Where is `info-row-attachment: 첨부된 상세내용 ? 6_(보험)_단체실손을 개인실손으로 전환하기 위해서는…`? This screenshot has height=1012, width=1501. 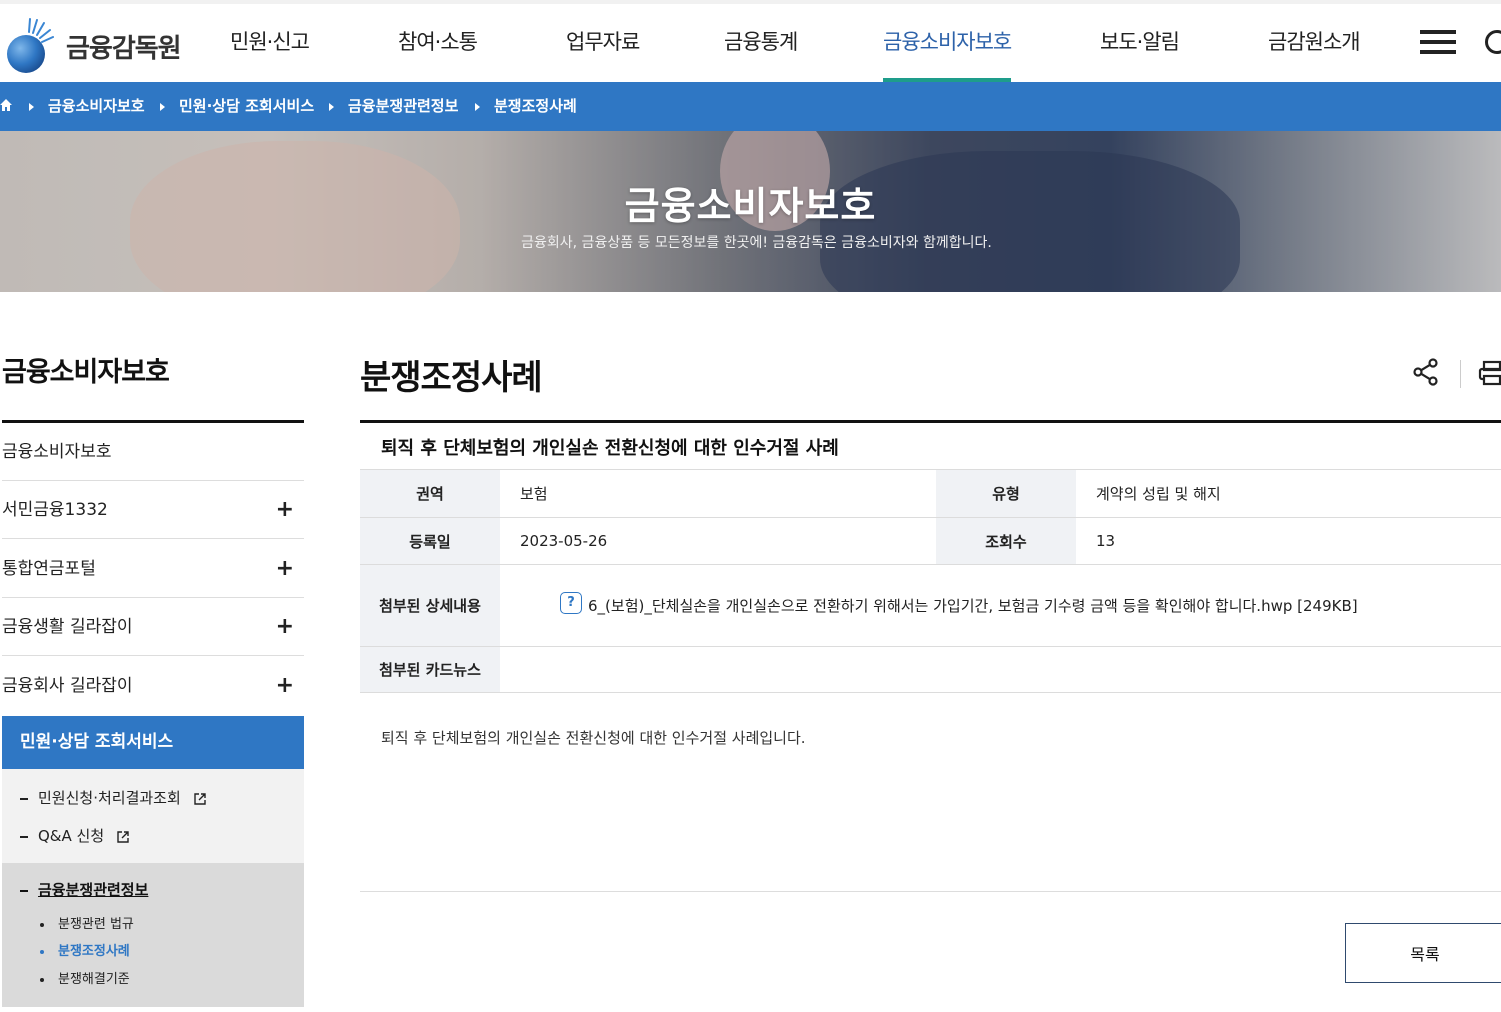 info-row-attachment: 첨부된 상세내용 ? 6_(보험)_단체실손을 개인실손으로 전환하기 위해서는… is located at coordinates (930, 605).